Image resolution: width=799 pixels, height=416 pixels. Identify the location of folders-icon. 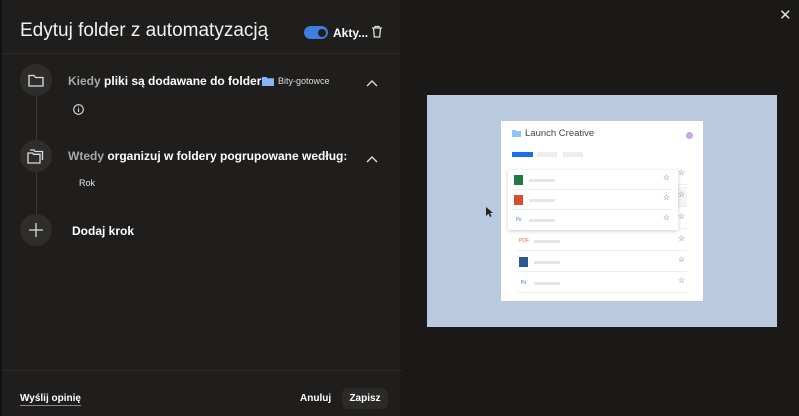
(36, 156).